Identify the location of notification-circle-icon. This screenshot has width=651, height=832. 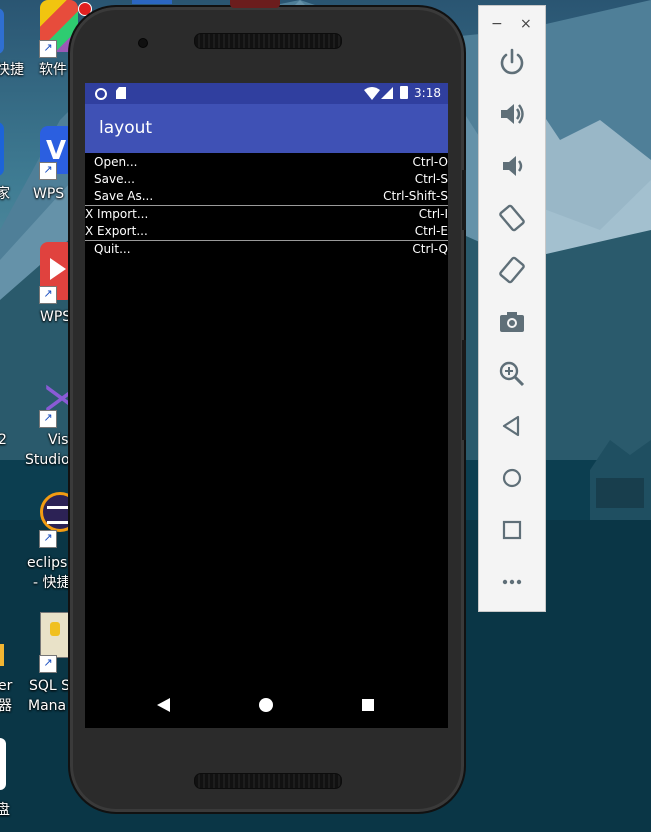
(101, 94).